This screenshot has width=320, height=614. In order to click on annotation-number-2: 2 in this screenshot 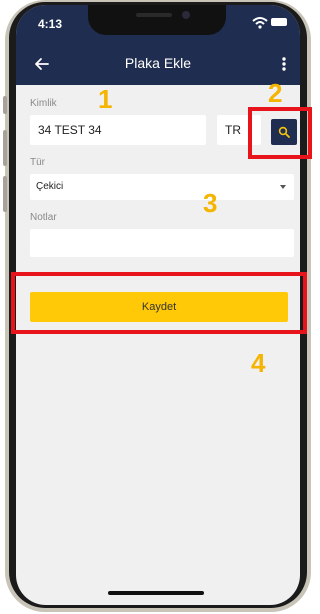, I will do `click(275, 93)`.